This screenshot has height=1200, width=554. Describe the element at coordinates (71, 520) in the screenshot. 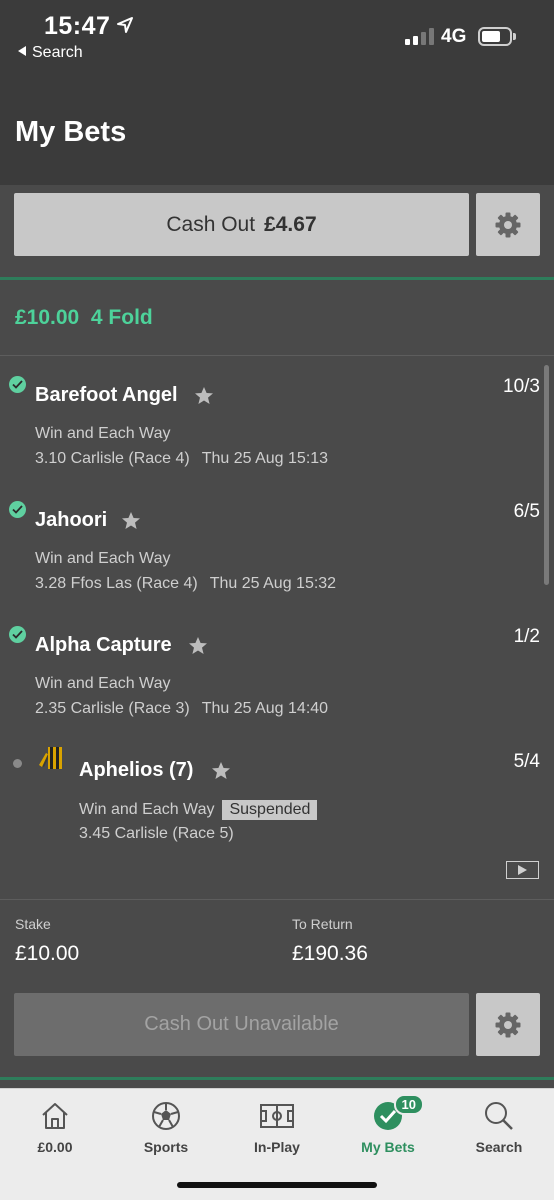

I see `selection-name: Jahoori` at that location.